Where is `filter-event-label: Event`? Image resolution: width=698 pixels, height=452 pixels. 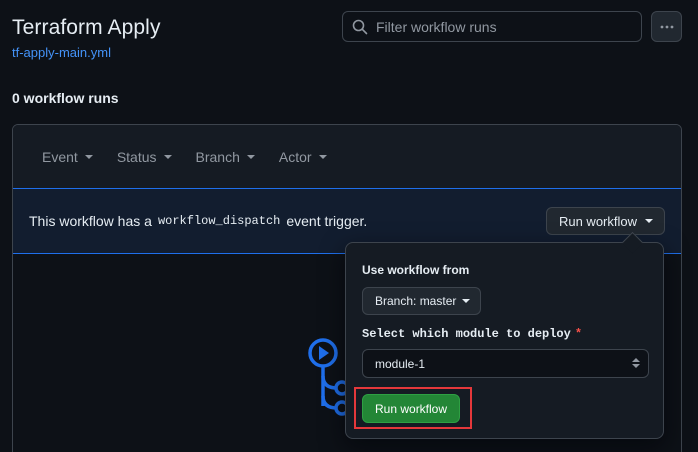 filter-event-label: Event is located at coordinates (60, 156).